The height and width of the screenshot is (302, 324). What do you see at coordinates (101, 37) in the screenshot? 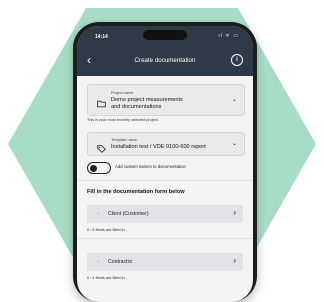
I see `status-time: 14:14` at bounding box center [101, 37].